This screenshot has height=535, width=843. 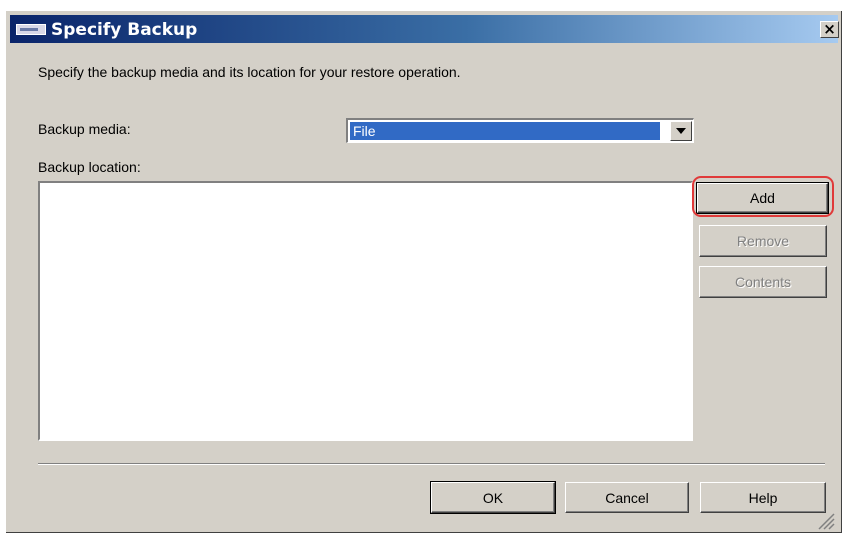 I want to click on help-button: Help, so click(x=763, y=497).